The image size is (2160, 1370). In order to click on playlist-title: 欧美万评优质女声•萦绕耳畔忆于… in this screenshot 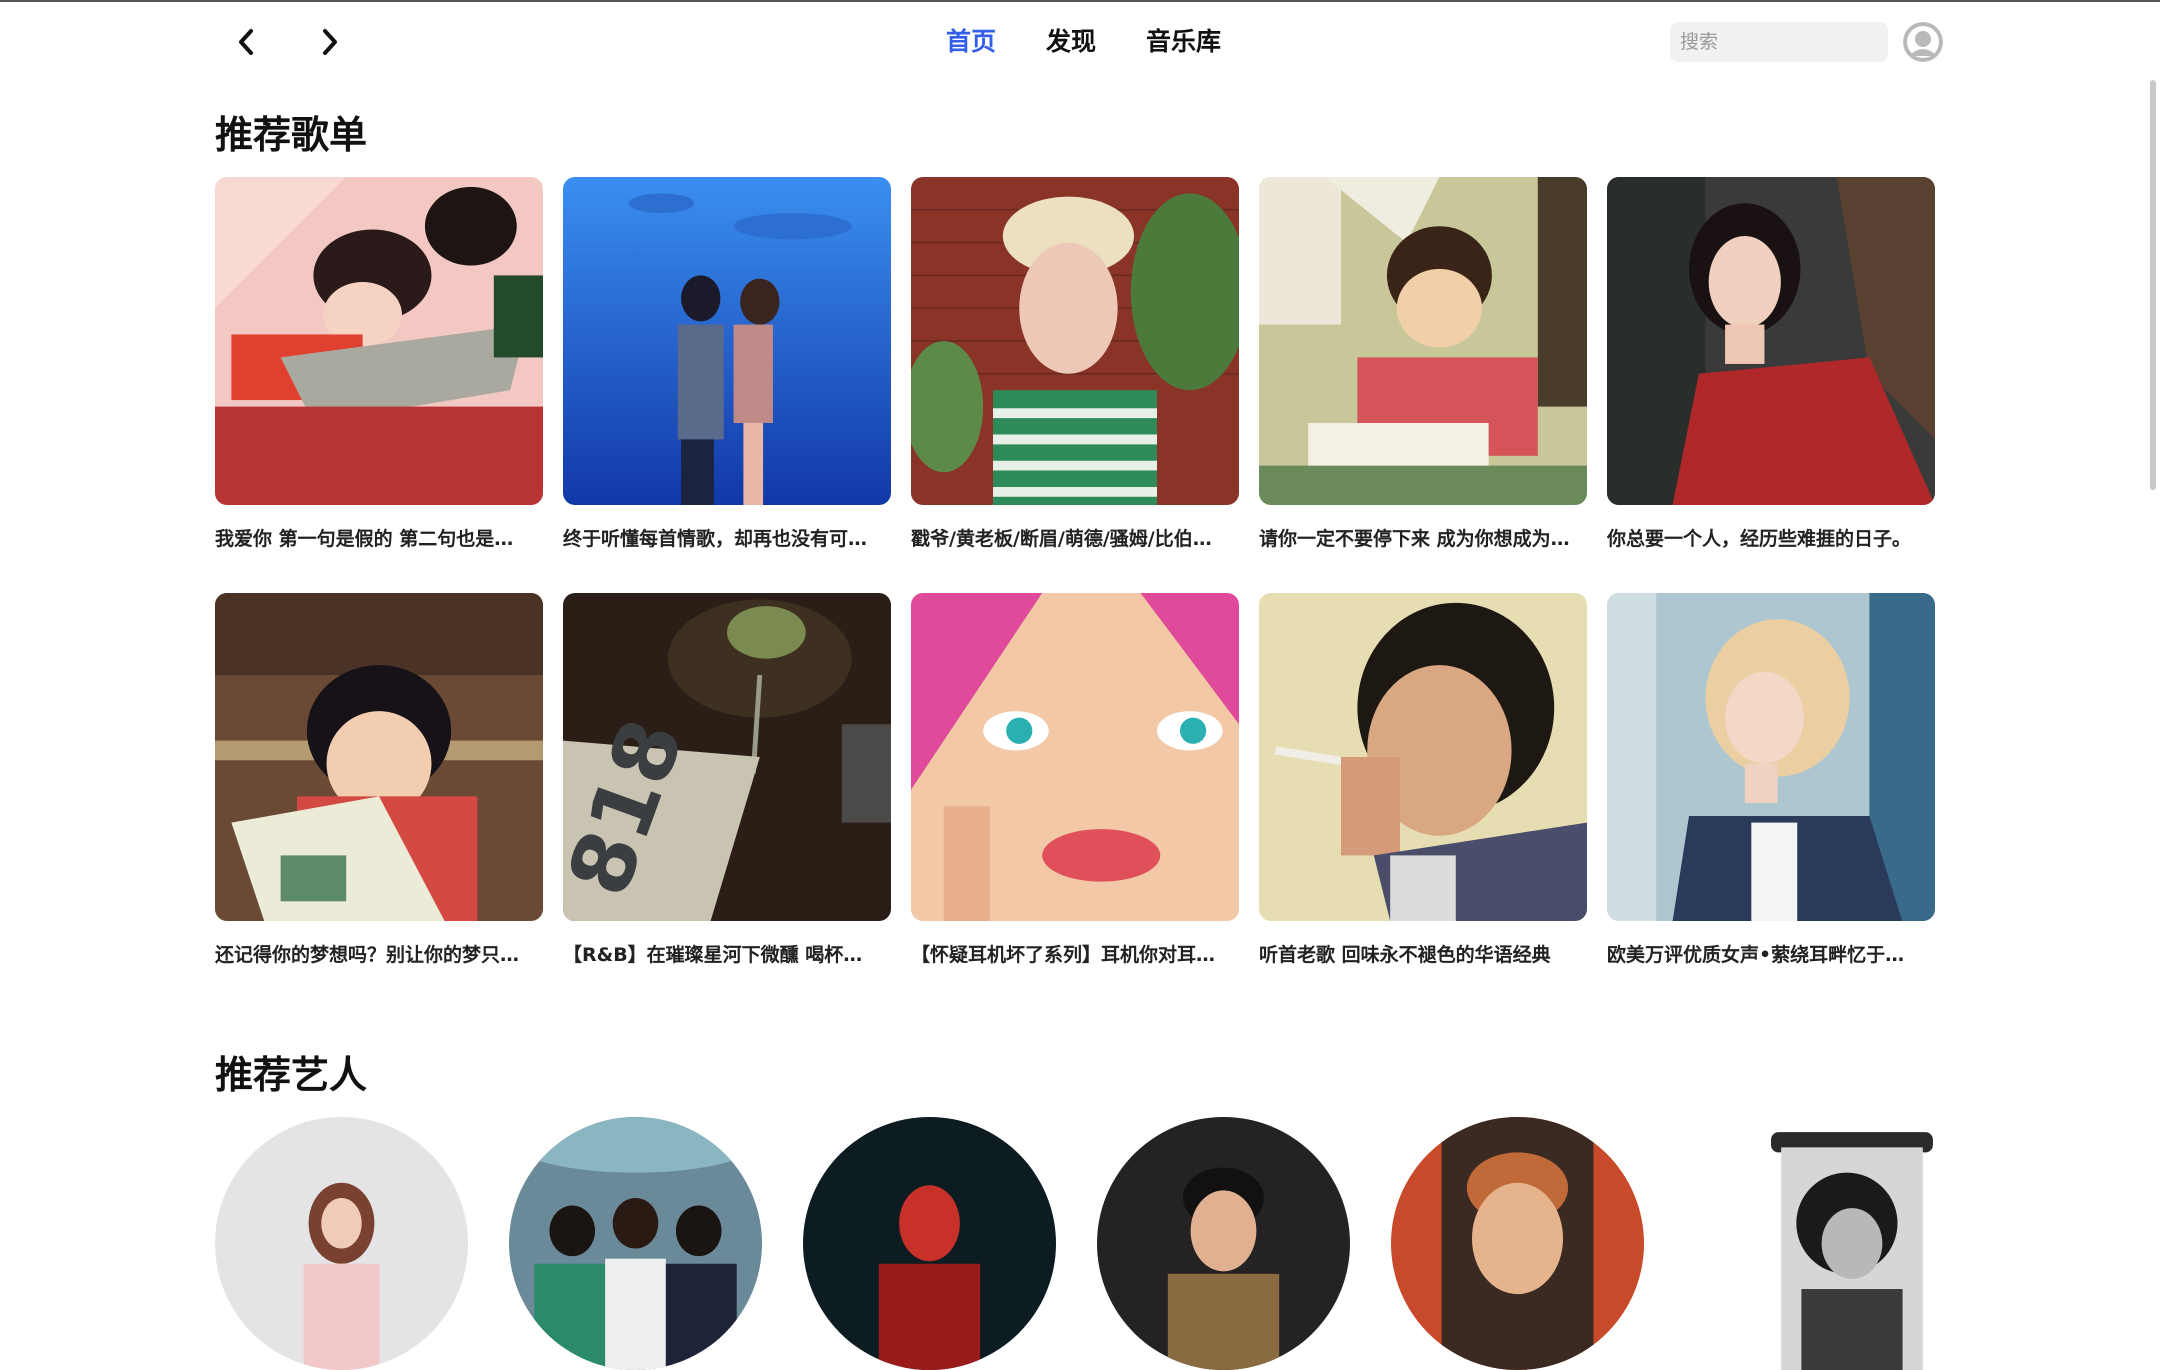, I will do `click(1771, 955)`.